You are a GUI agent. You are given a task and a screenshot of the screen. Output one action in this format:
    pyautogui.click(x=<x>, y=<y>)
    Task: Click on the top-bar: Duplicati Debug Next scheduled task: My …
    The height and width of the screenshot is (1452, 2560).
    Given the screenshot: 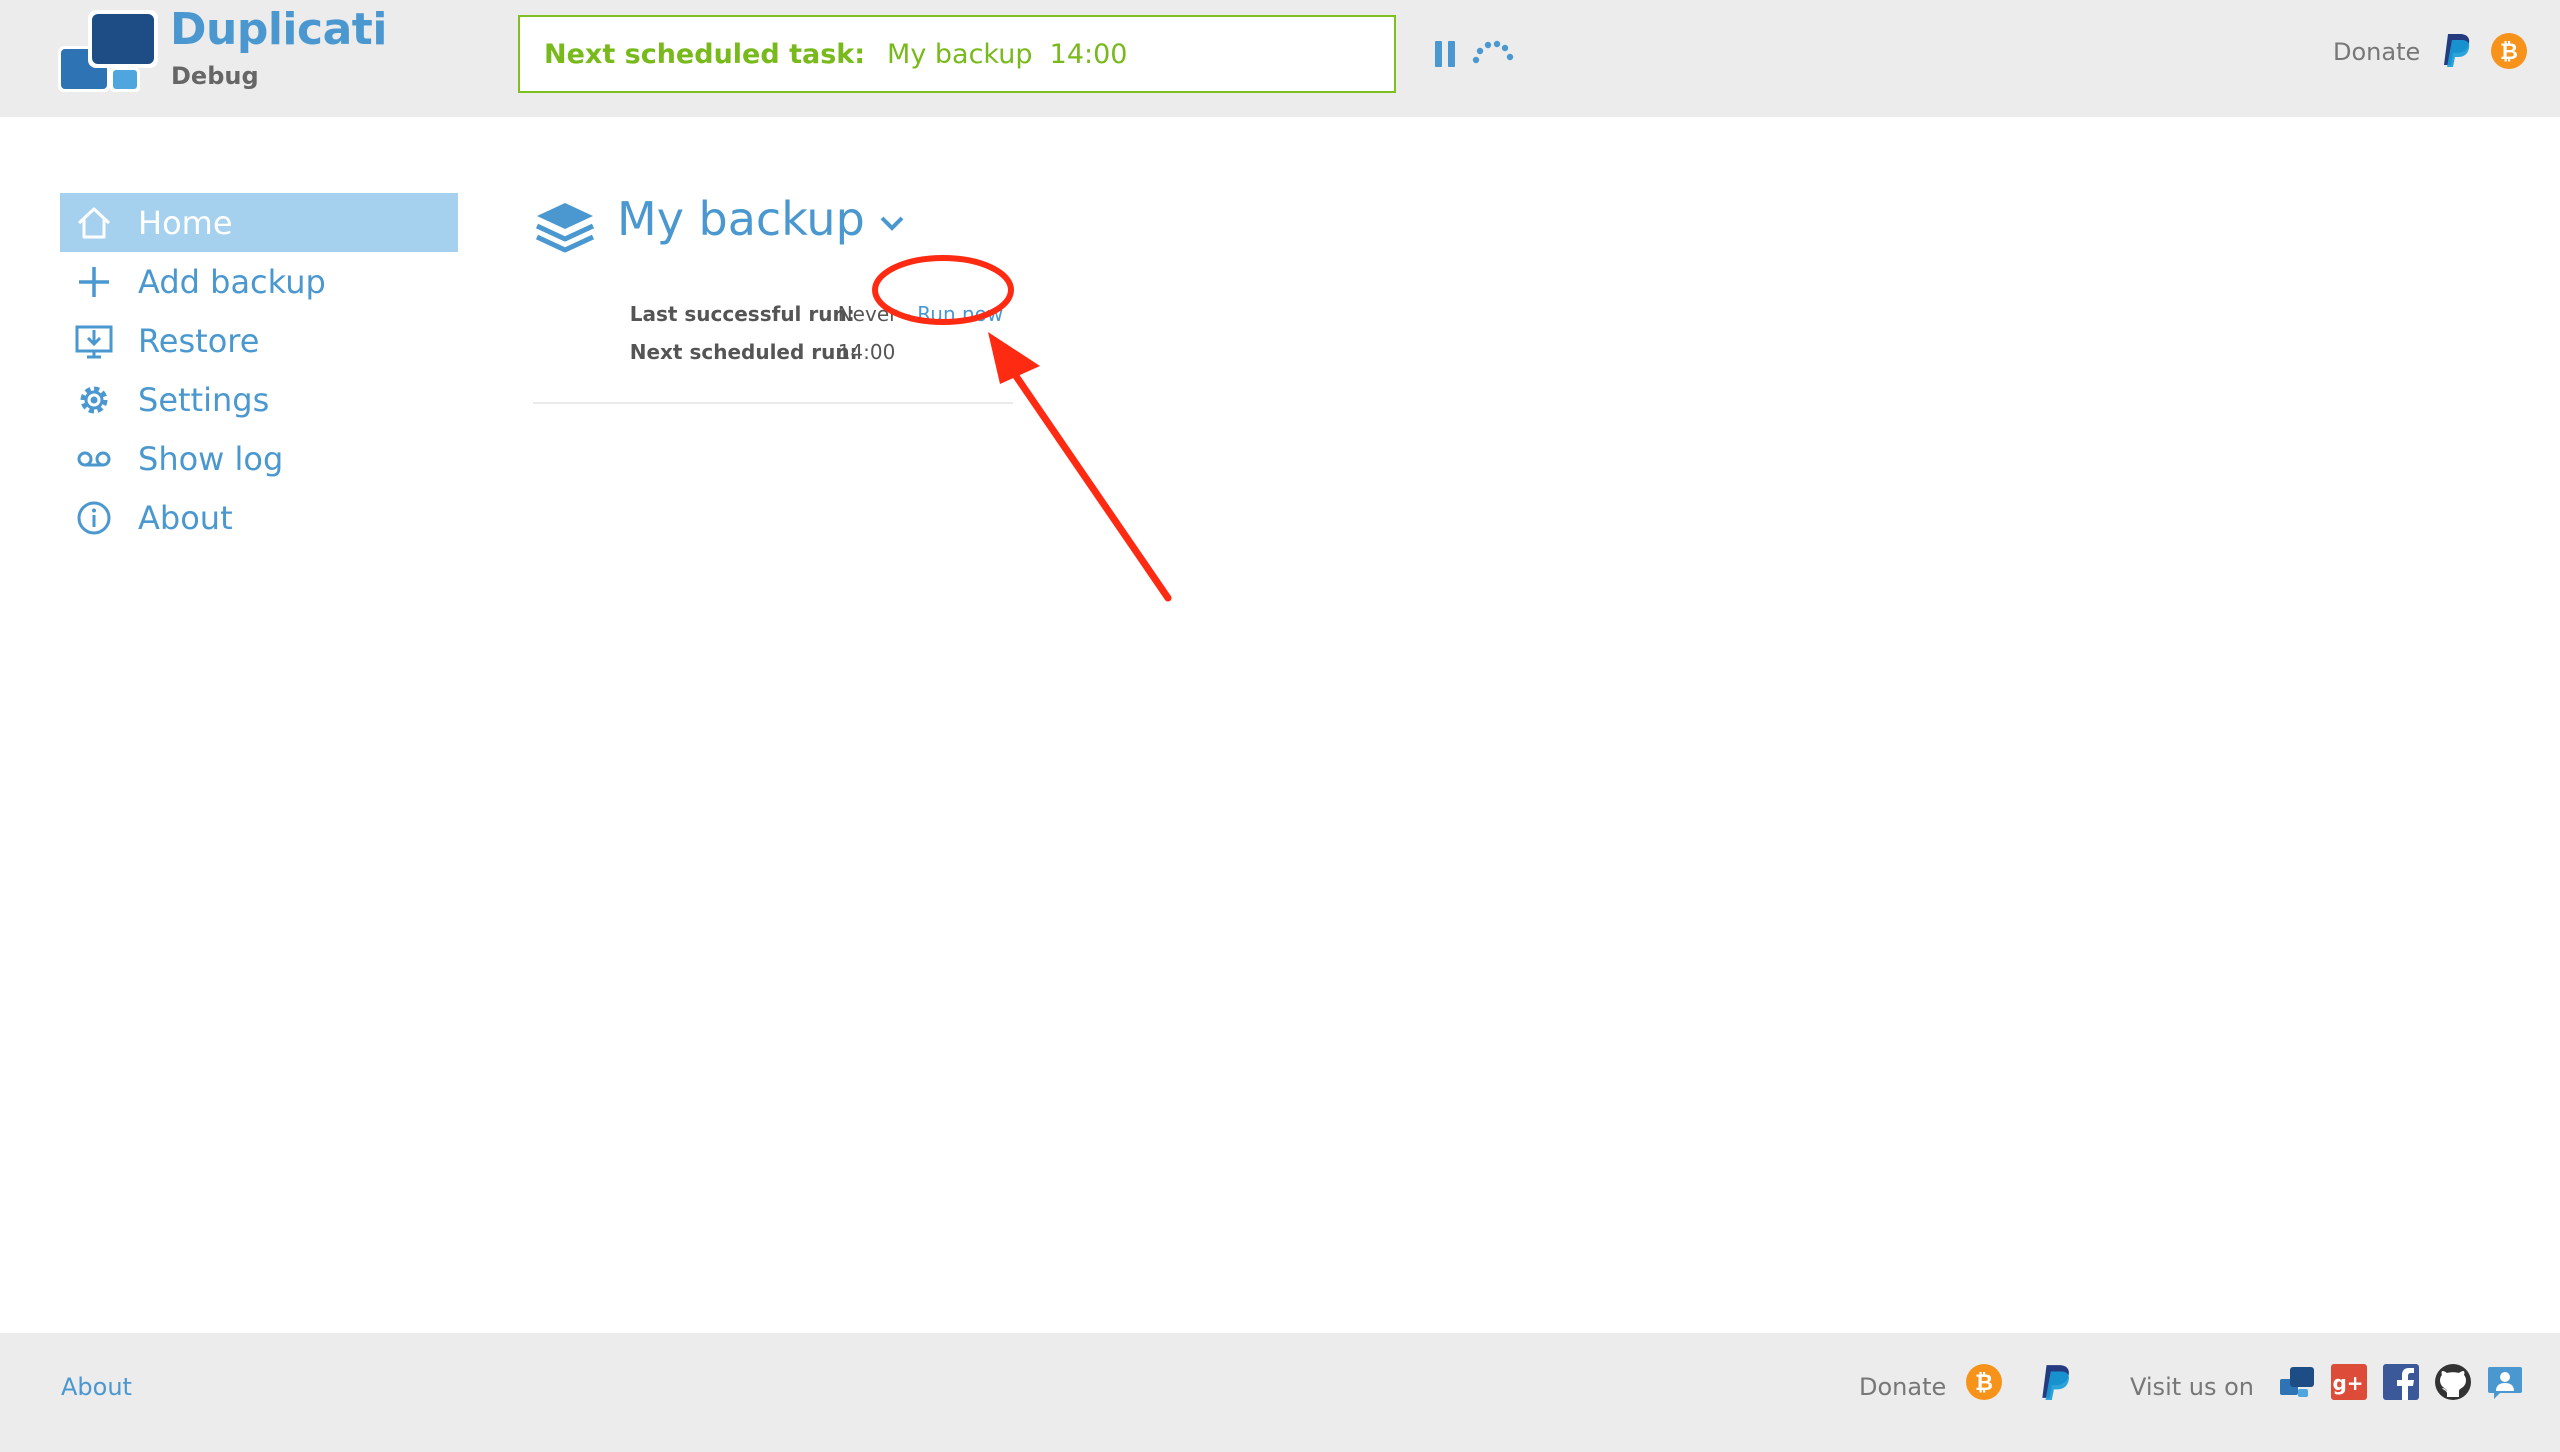 What is the action you would take?
    pyautogui.click(x=1280, y=58)
    